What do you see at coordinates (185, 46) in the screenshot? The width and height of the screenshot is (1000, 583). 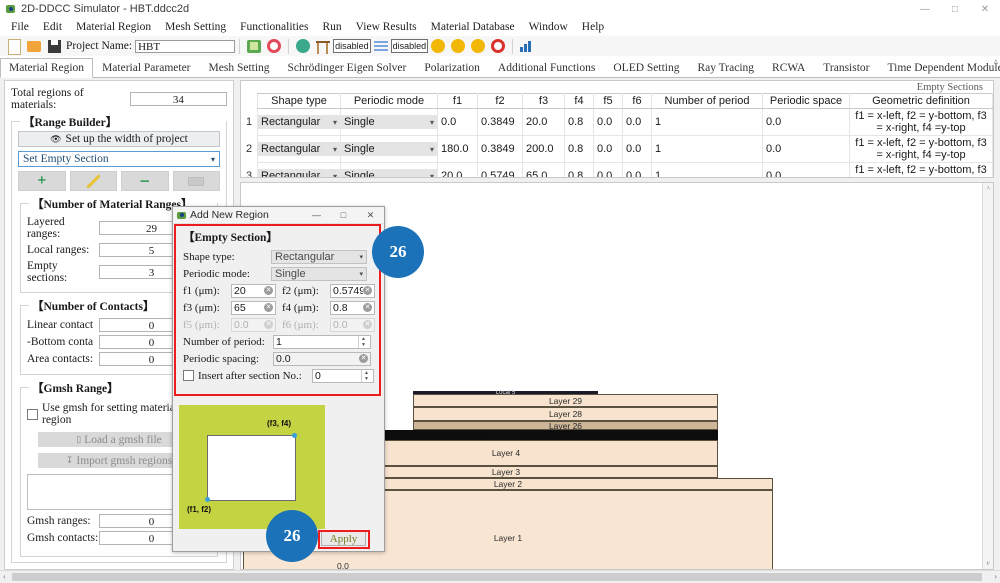 I see `project-name-input: HBT` at bounding box center [185, 46].